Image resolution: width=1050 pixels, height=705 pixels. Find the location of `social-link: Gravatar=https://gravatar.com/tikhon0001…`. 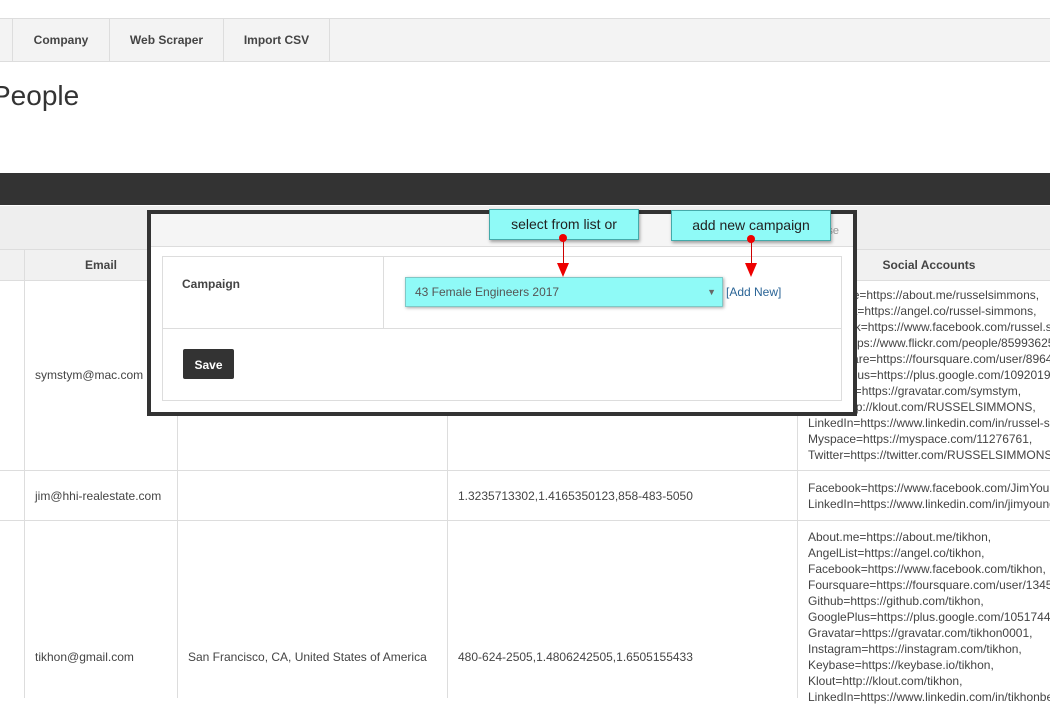

social-link: Gravatar=https://gravatar.com/tikhon0001… is located at coordinates (929, 633).